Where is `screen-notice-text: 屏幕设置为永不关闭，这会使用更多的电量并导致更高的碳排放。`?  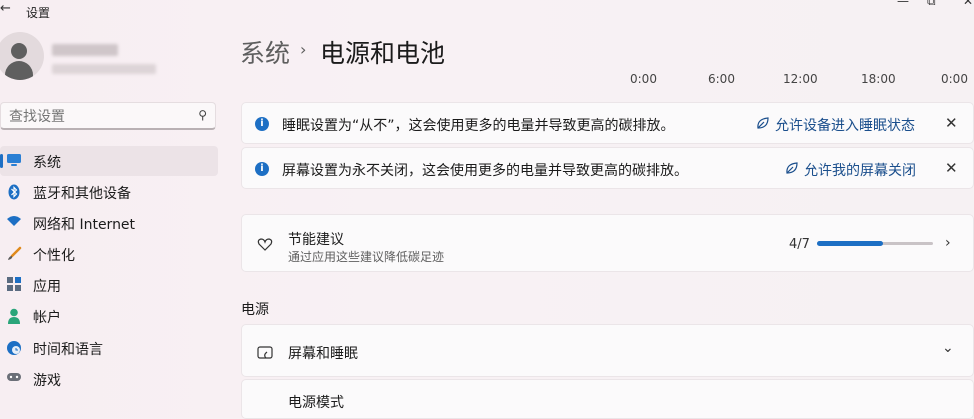 screen-notice-text: 屏幕设置为永不关闭，这会使用更多的电量并导致更高的碳排放。 is located at coordinates (485, 171).